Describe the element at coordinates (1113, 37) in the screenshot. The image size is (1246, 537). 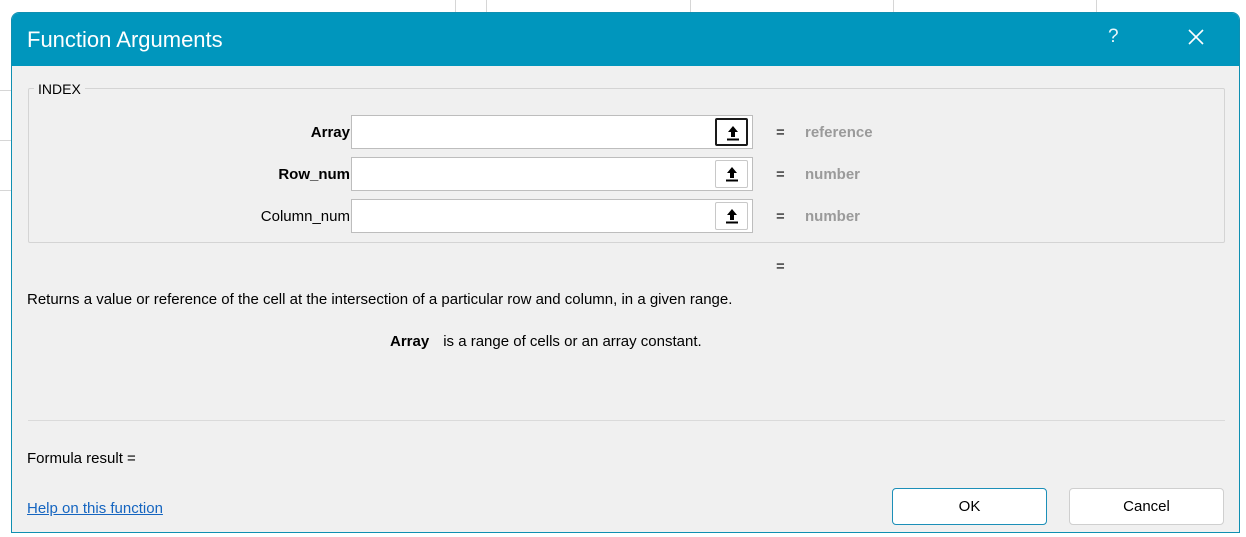
I see `help-button: ?` at that location.